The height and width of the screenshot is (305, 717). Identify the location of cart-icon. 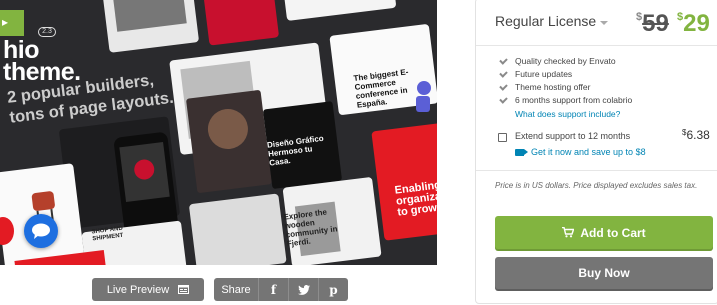
(568, 232).